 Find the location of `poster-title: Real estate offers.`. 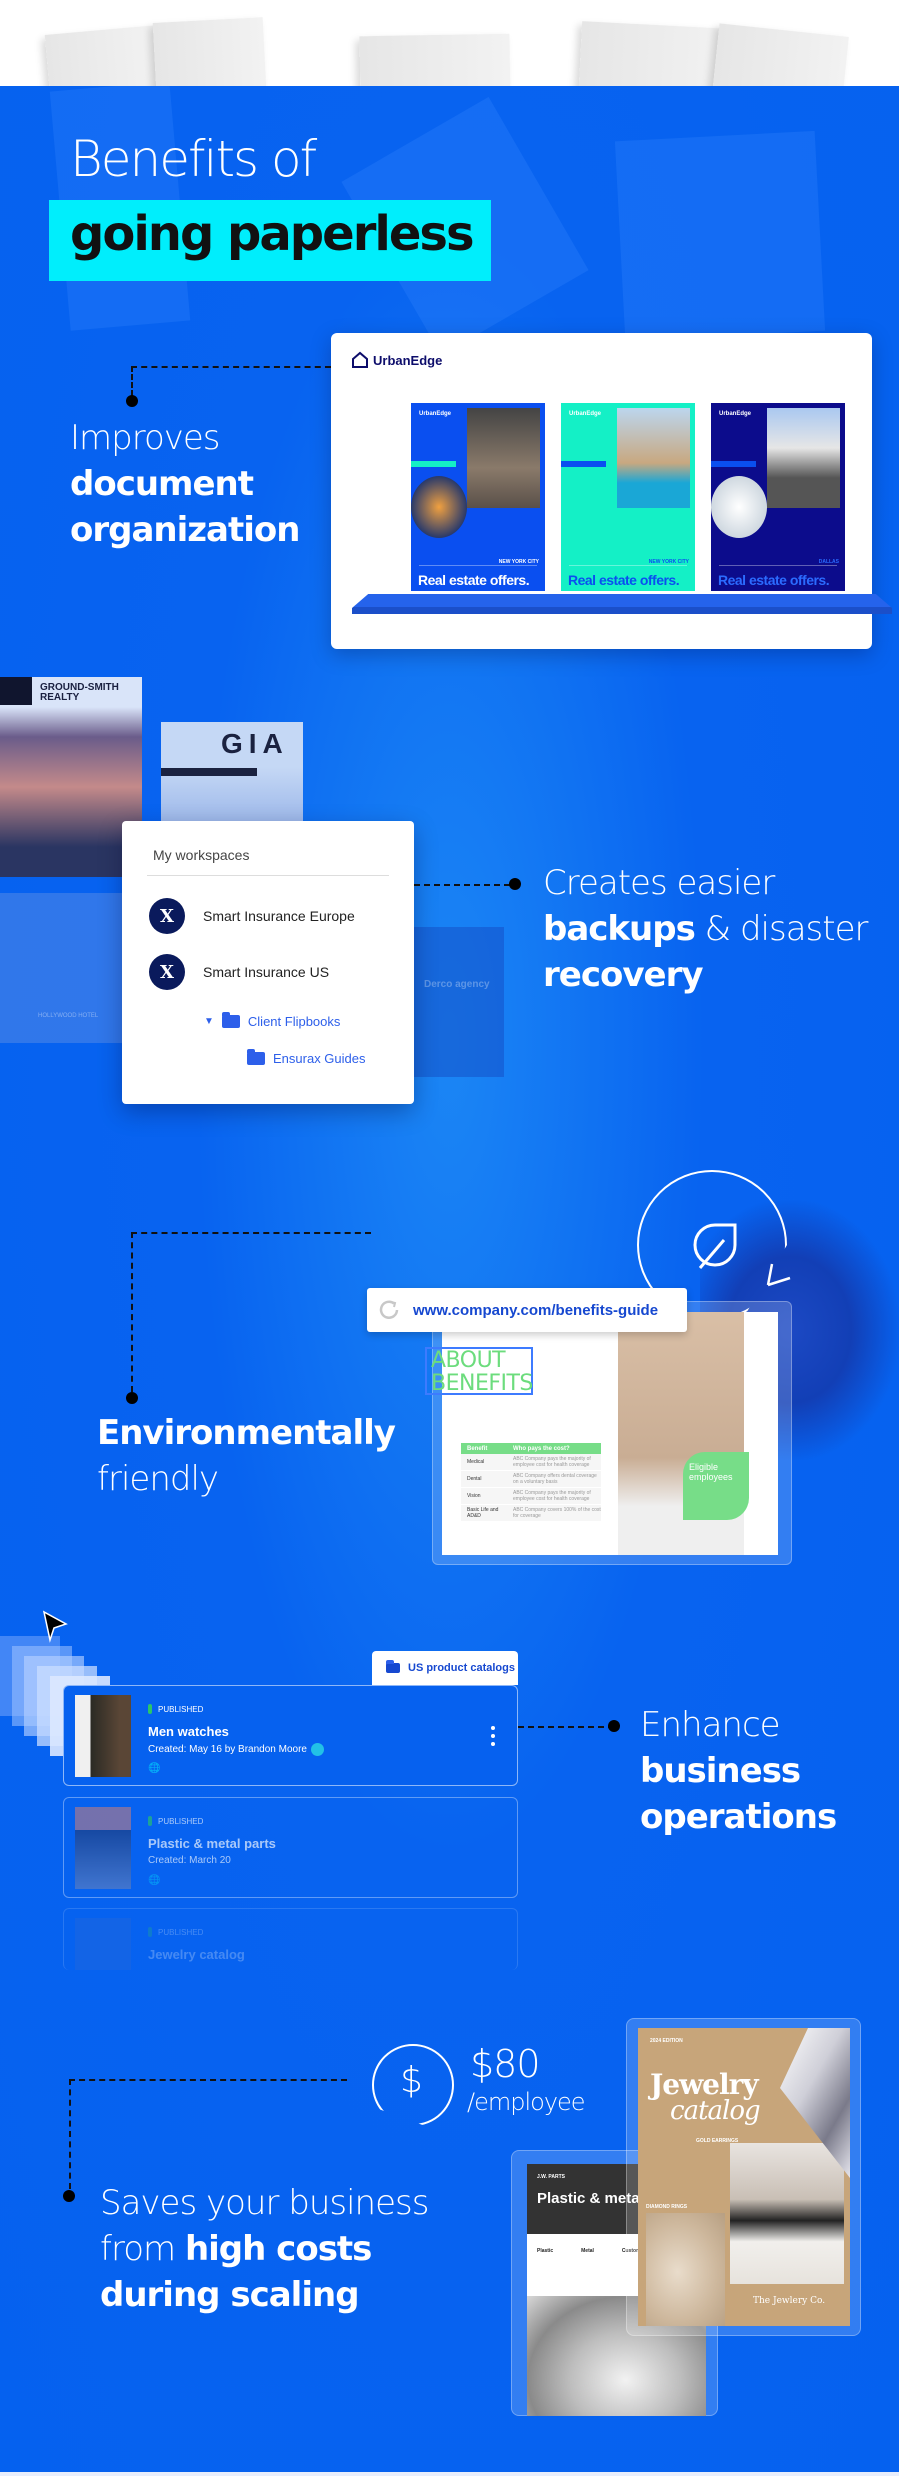

poster-title: Real estate offers. is located at coordinates (624, 580).